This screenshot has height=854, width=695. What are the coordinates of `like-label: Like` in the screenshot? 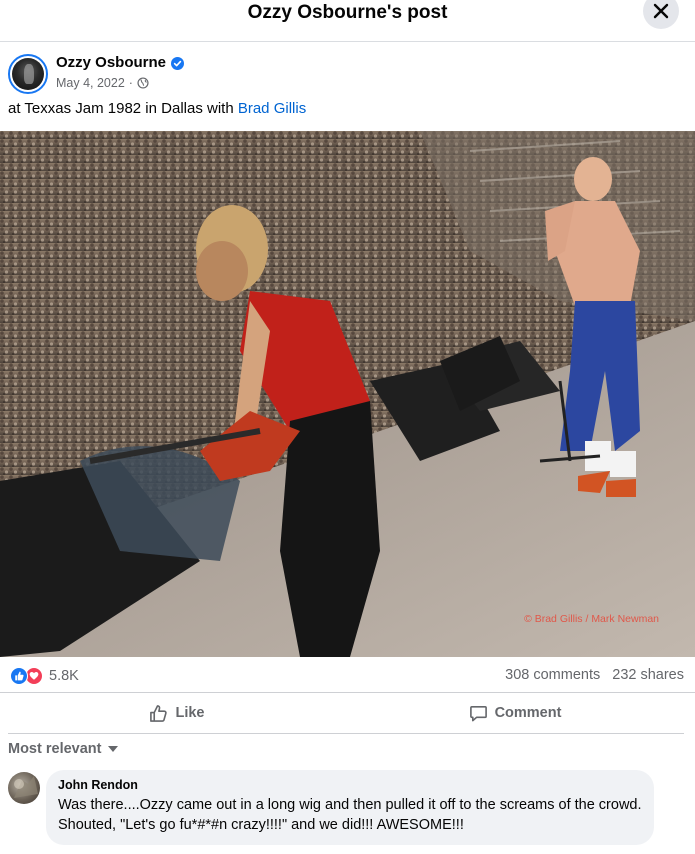 It's located at (190, 713).